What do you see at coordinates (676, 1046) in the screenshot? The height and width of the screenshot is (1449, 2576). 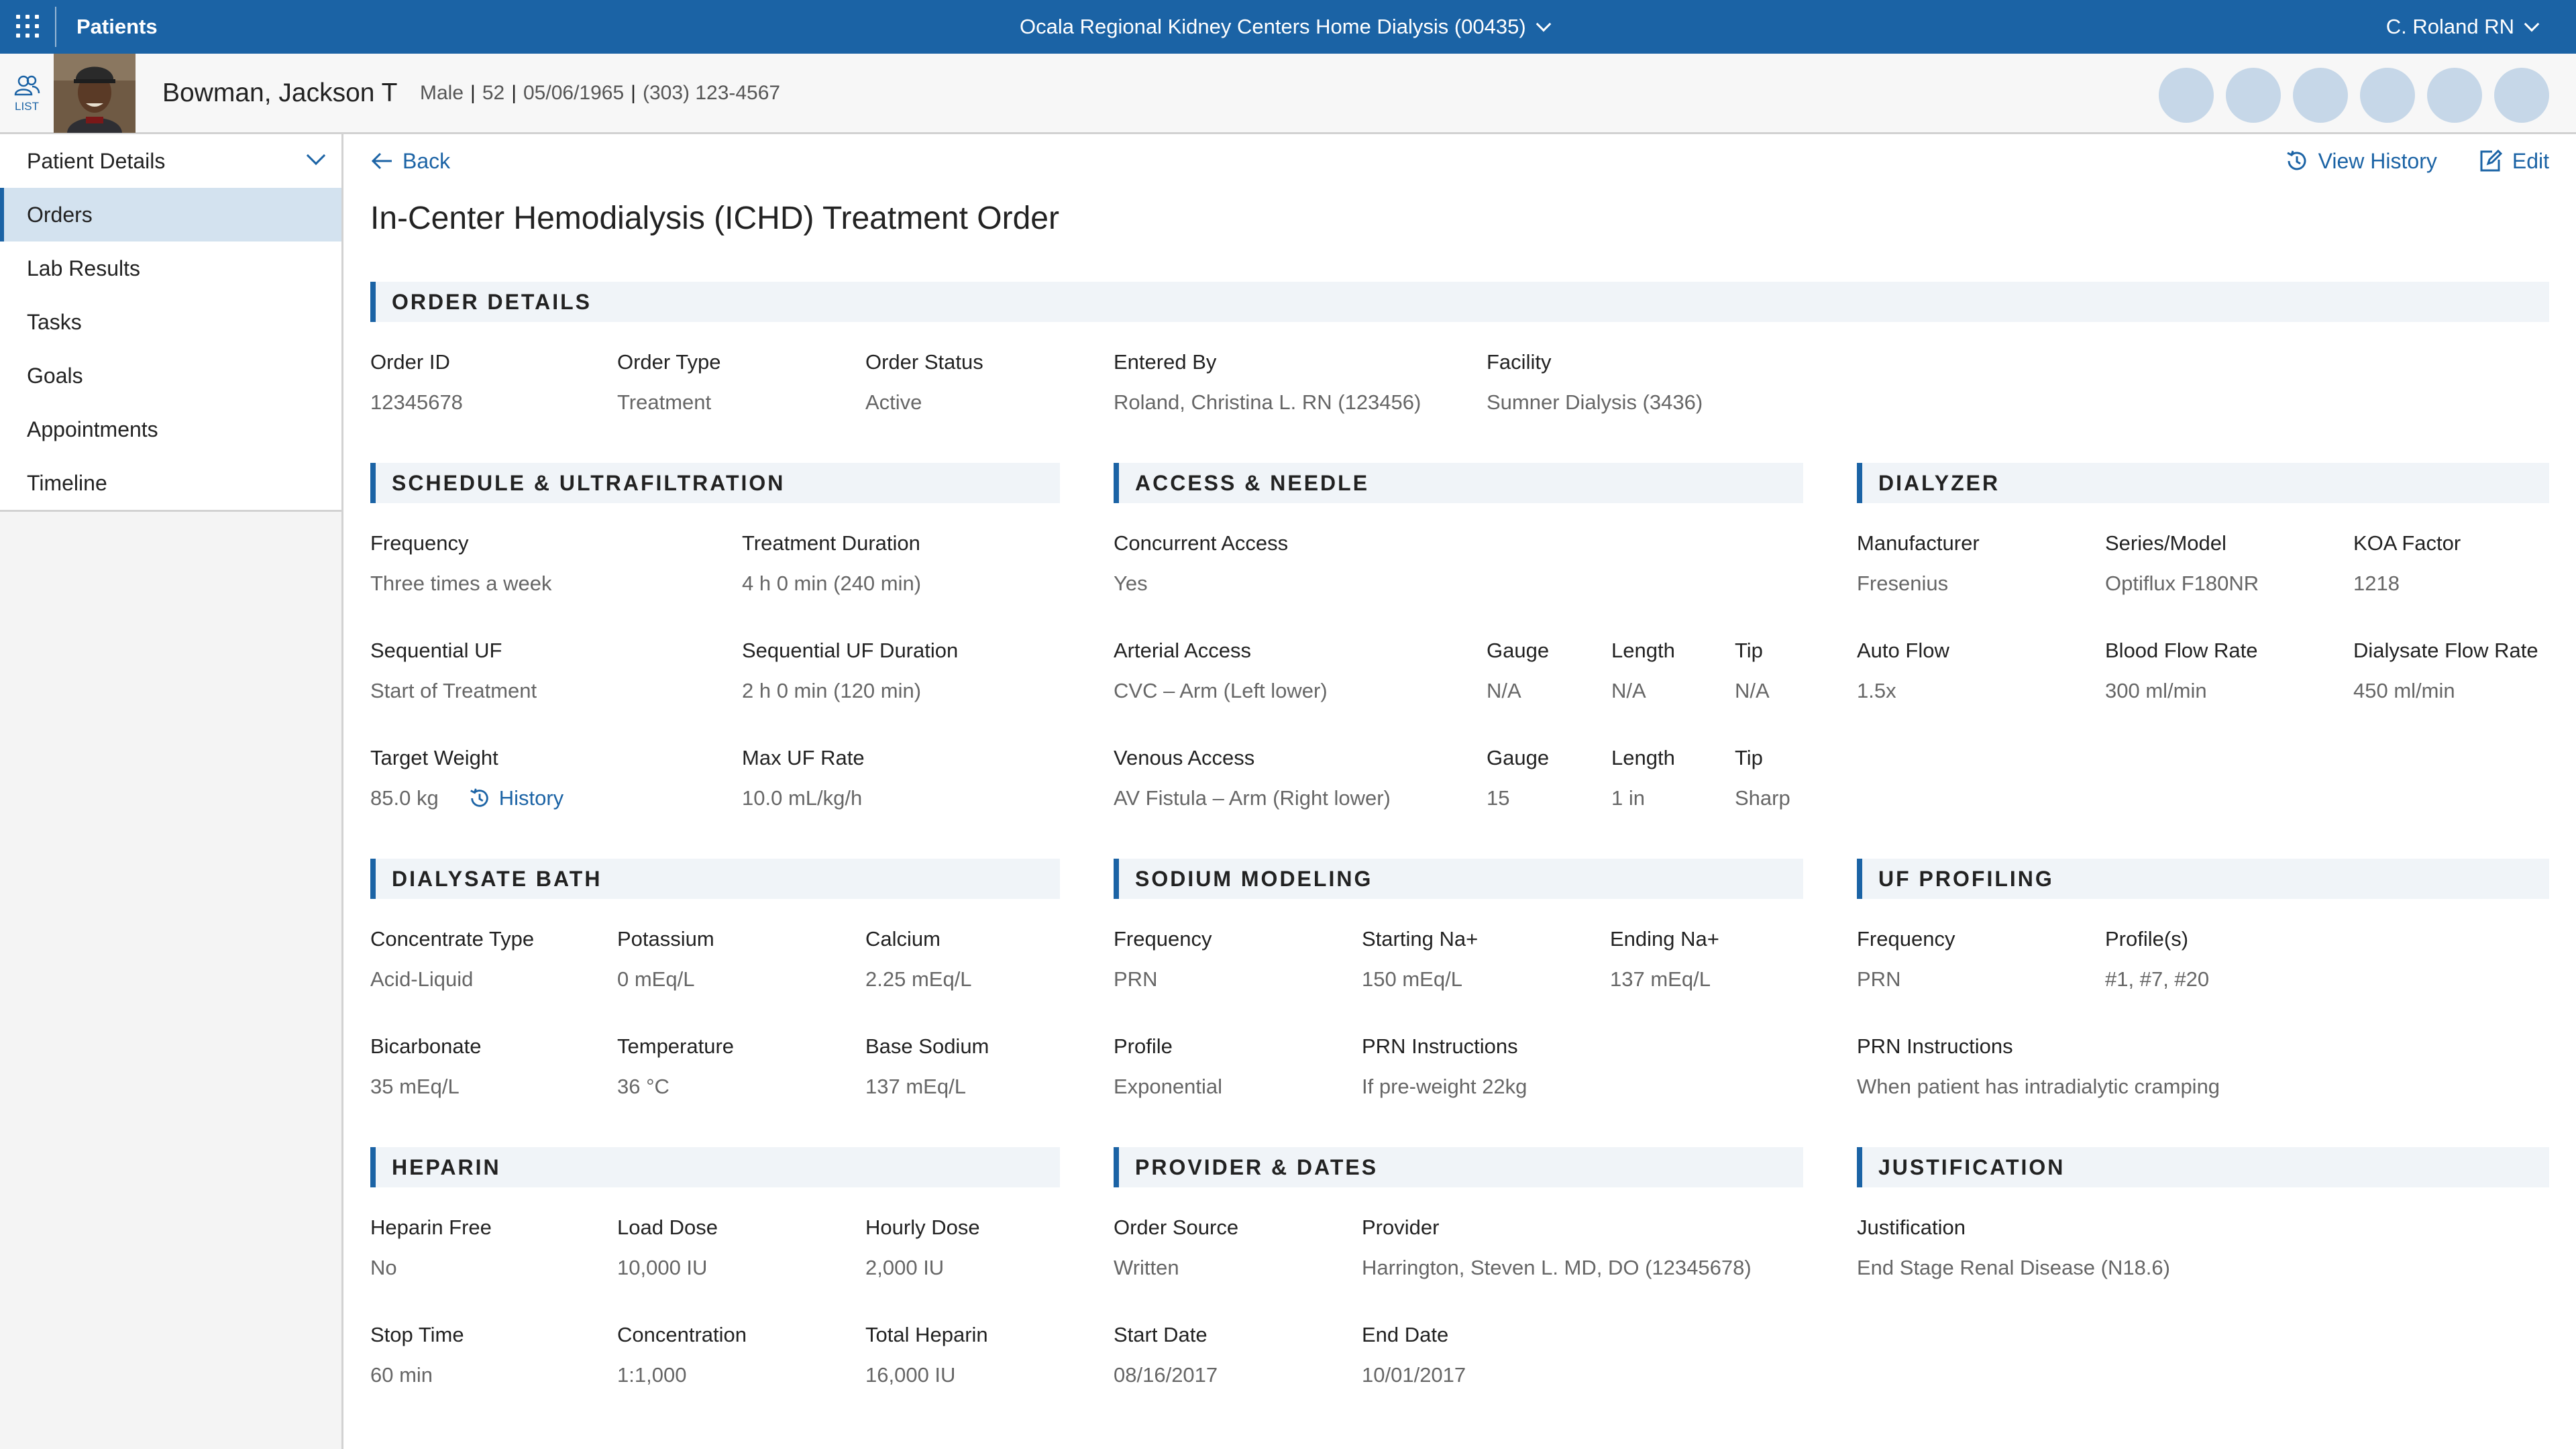 I see `field-label: Temperature` at bounding box center [676, 1046].